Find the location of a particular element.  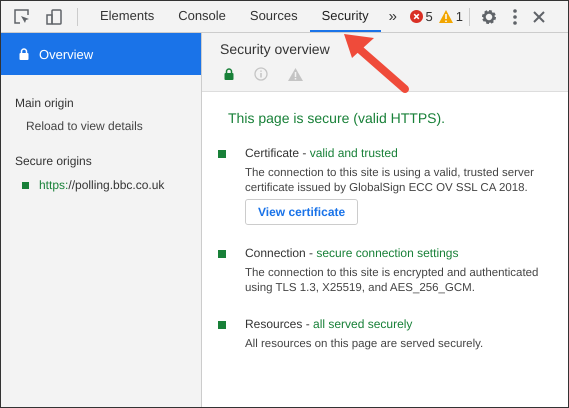

item-description: The connection to this site is encrypted and authenticated using TLS 1.3, X25519, and AES_256_GCM. is located at coordinates (392, 281).